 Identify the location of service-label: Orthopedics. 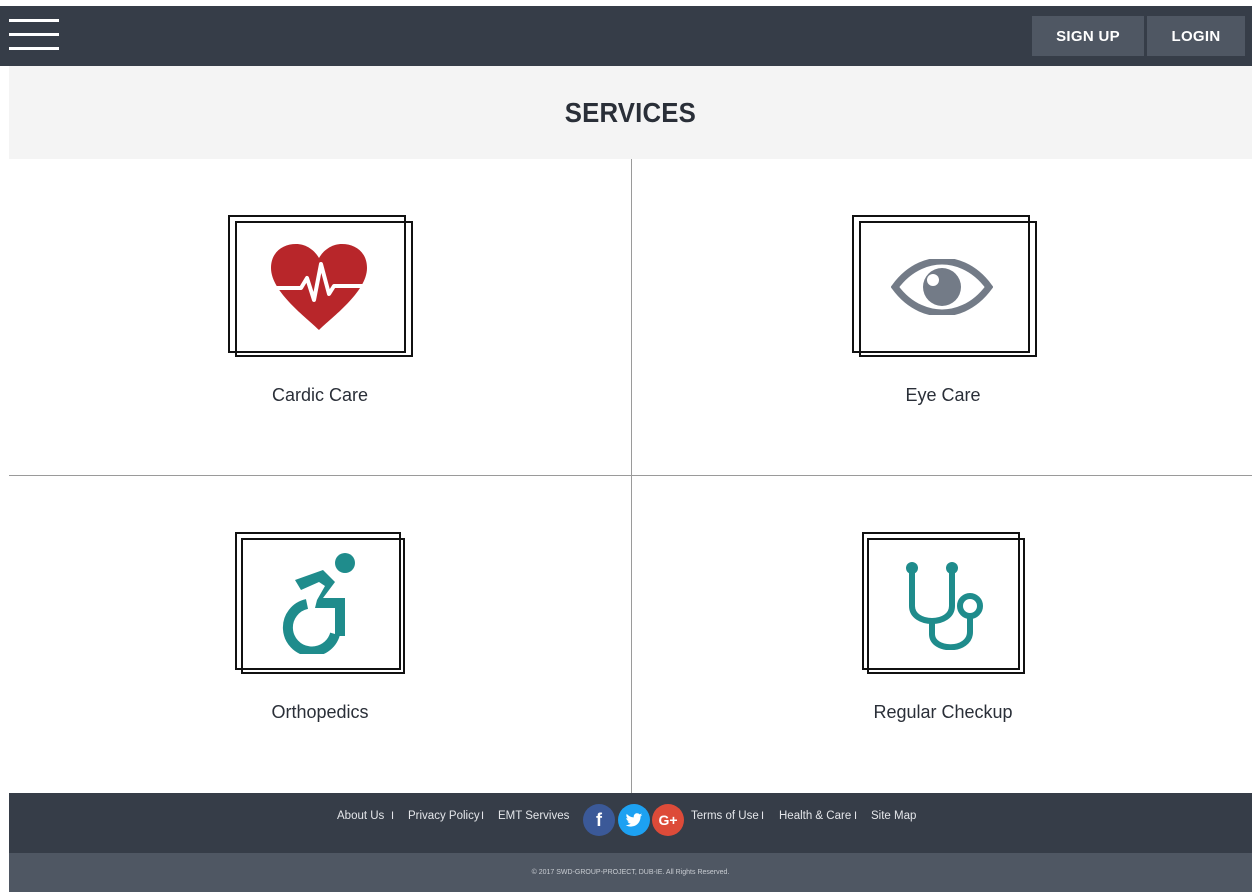
(320, 712).